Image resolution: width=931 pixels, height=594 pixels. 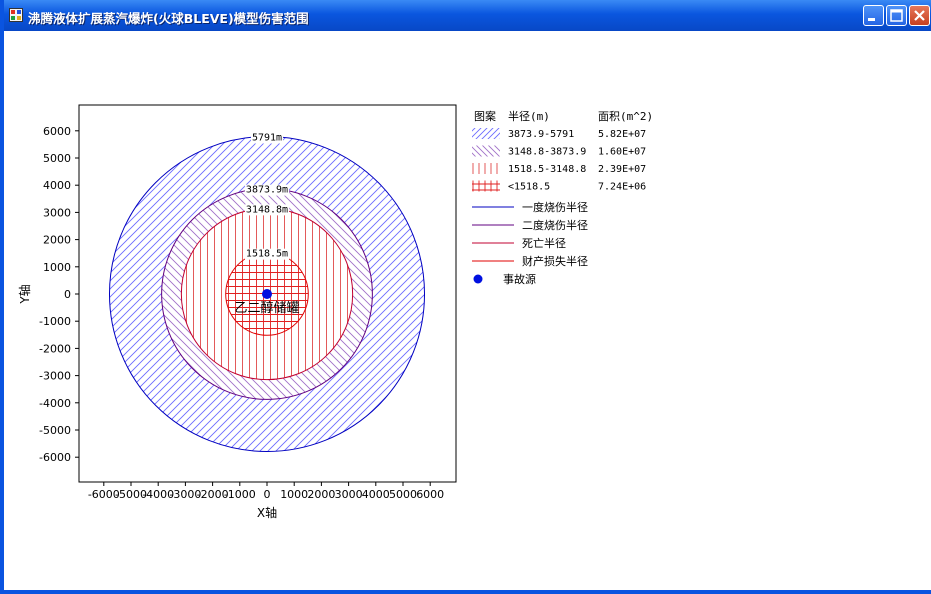 What do you see at coordinates (555, 207) in the screenshot?
I see `legend-line-label-0: 一度烧伤半径` at bounding box center [555, 207].